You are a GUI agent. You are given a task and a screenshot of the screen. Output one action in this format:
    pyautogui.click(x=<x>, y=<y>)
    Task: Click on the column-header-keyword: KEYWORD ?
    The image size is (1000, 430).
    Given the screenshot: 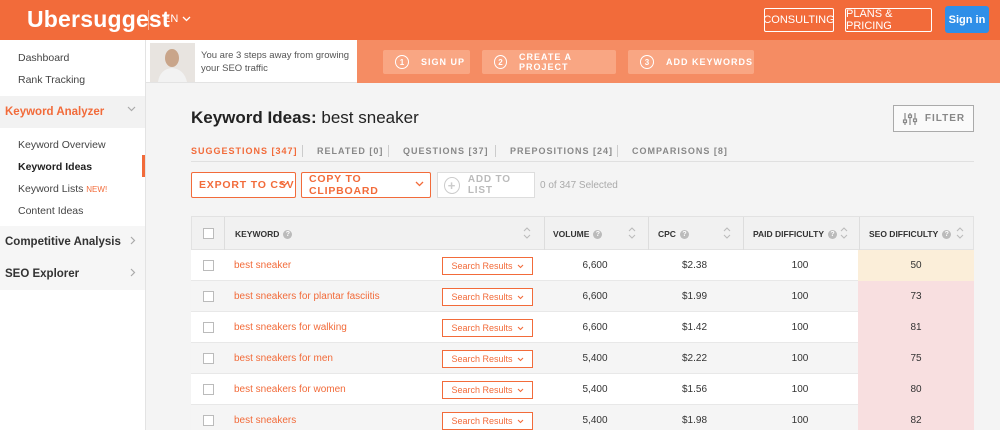 What is the action you would take?
    pyautogui.click(x=264, y=234)
    